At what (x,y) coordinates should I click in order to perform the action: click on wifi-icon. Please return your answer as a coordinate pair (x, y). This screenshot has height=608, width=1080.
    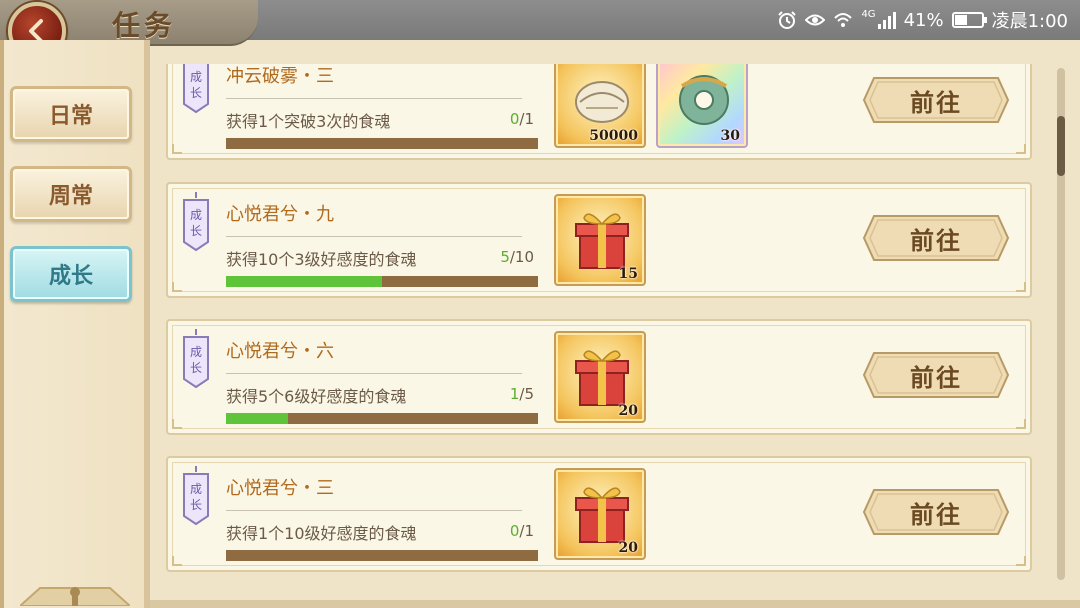
    Looking at the image, I should click on (843, 20).